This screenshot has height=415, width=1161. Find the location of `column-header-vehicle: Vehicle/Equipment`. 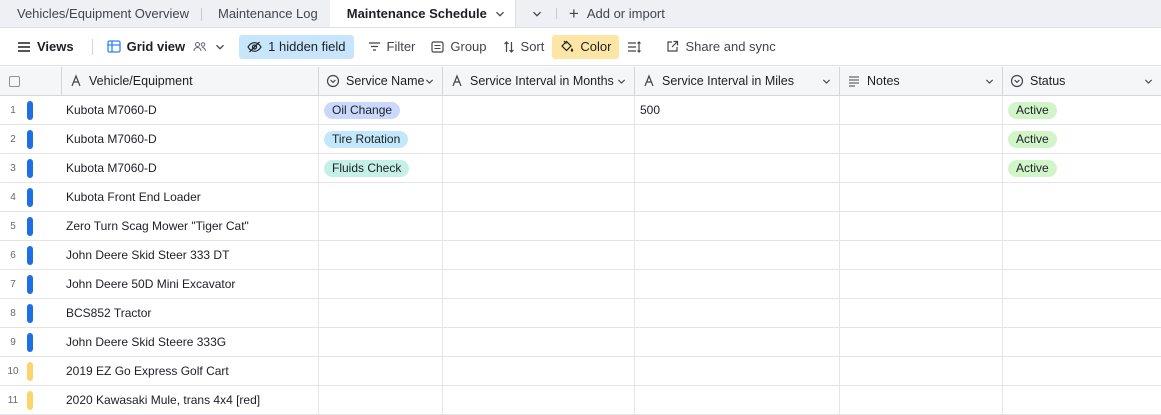

column-header-vehicle: Vehicle/Equipment is located at coordinates (190, 81).